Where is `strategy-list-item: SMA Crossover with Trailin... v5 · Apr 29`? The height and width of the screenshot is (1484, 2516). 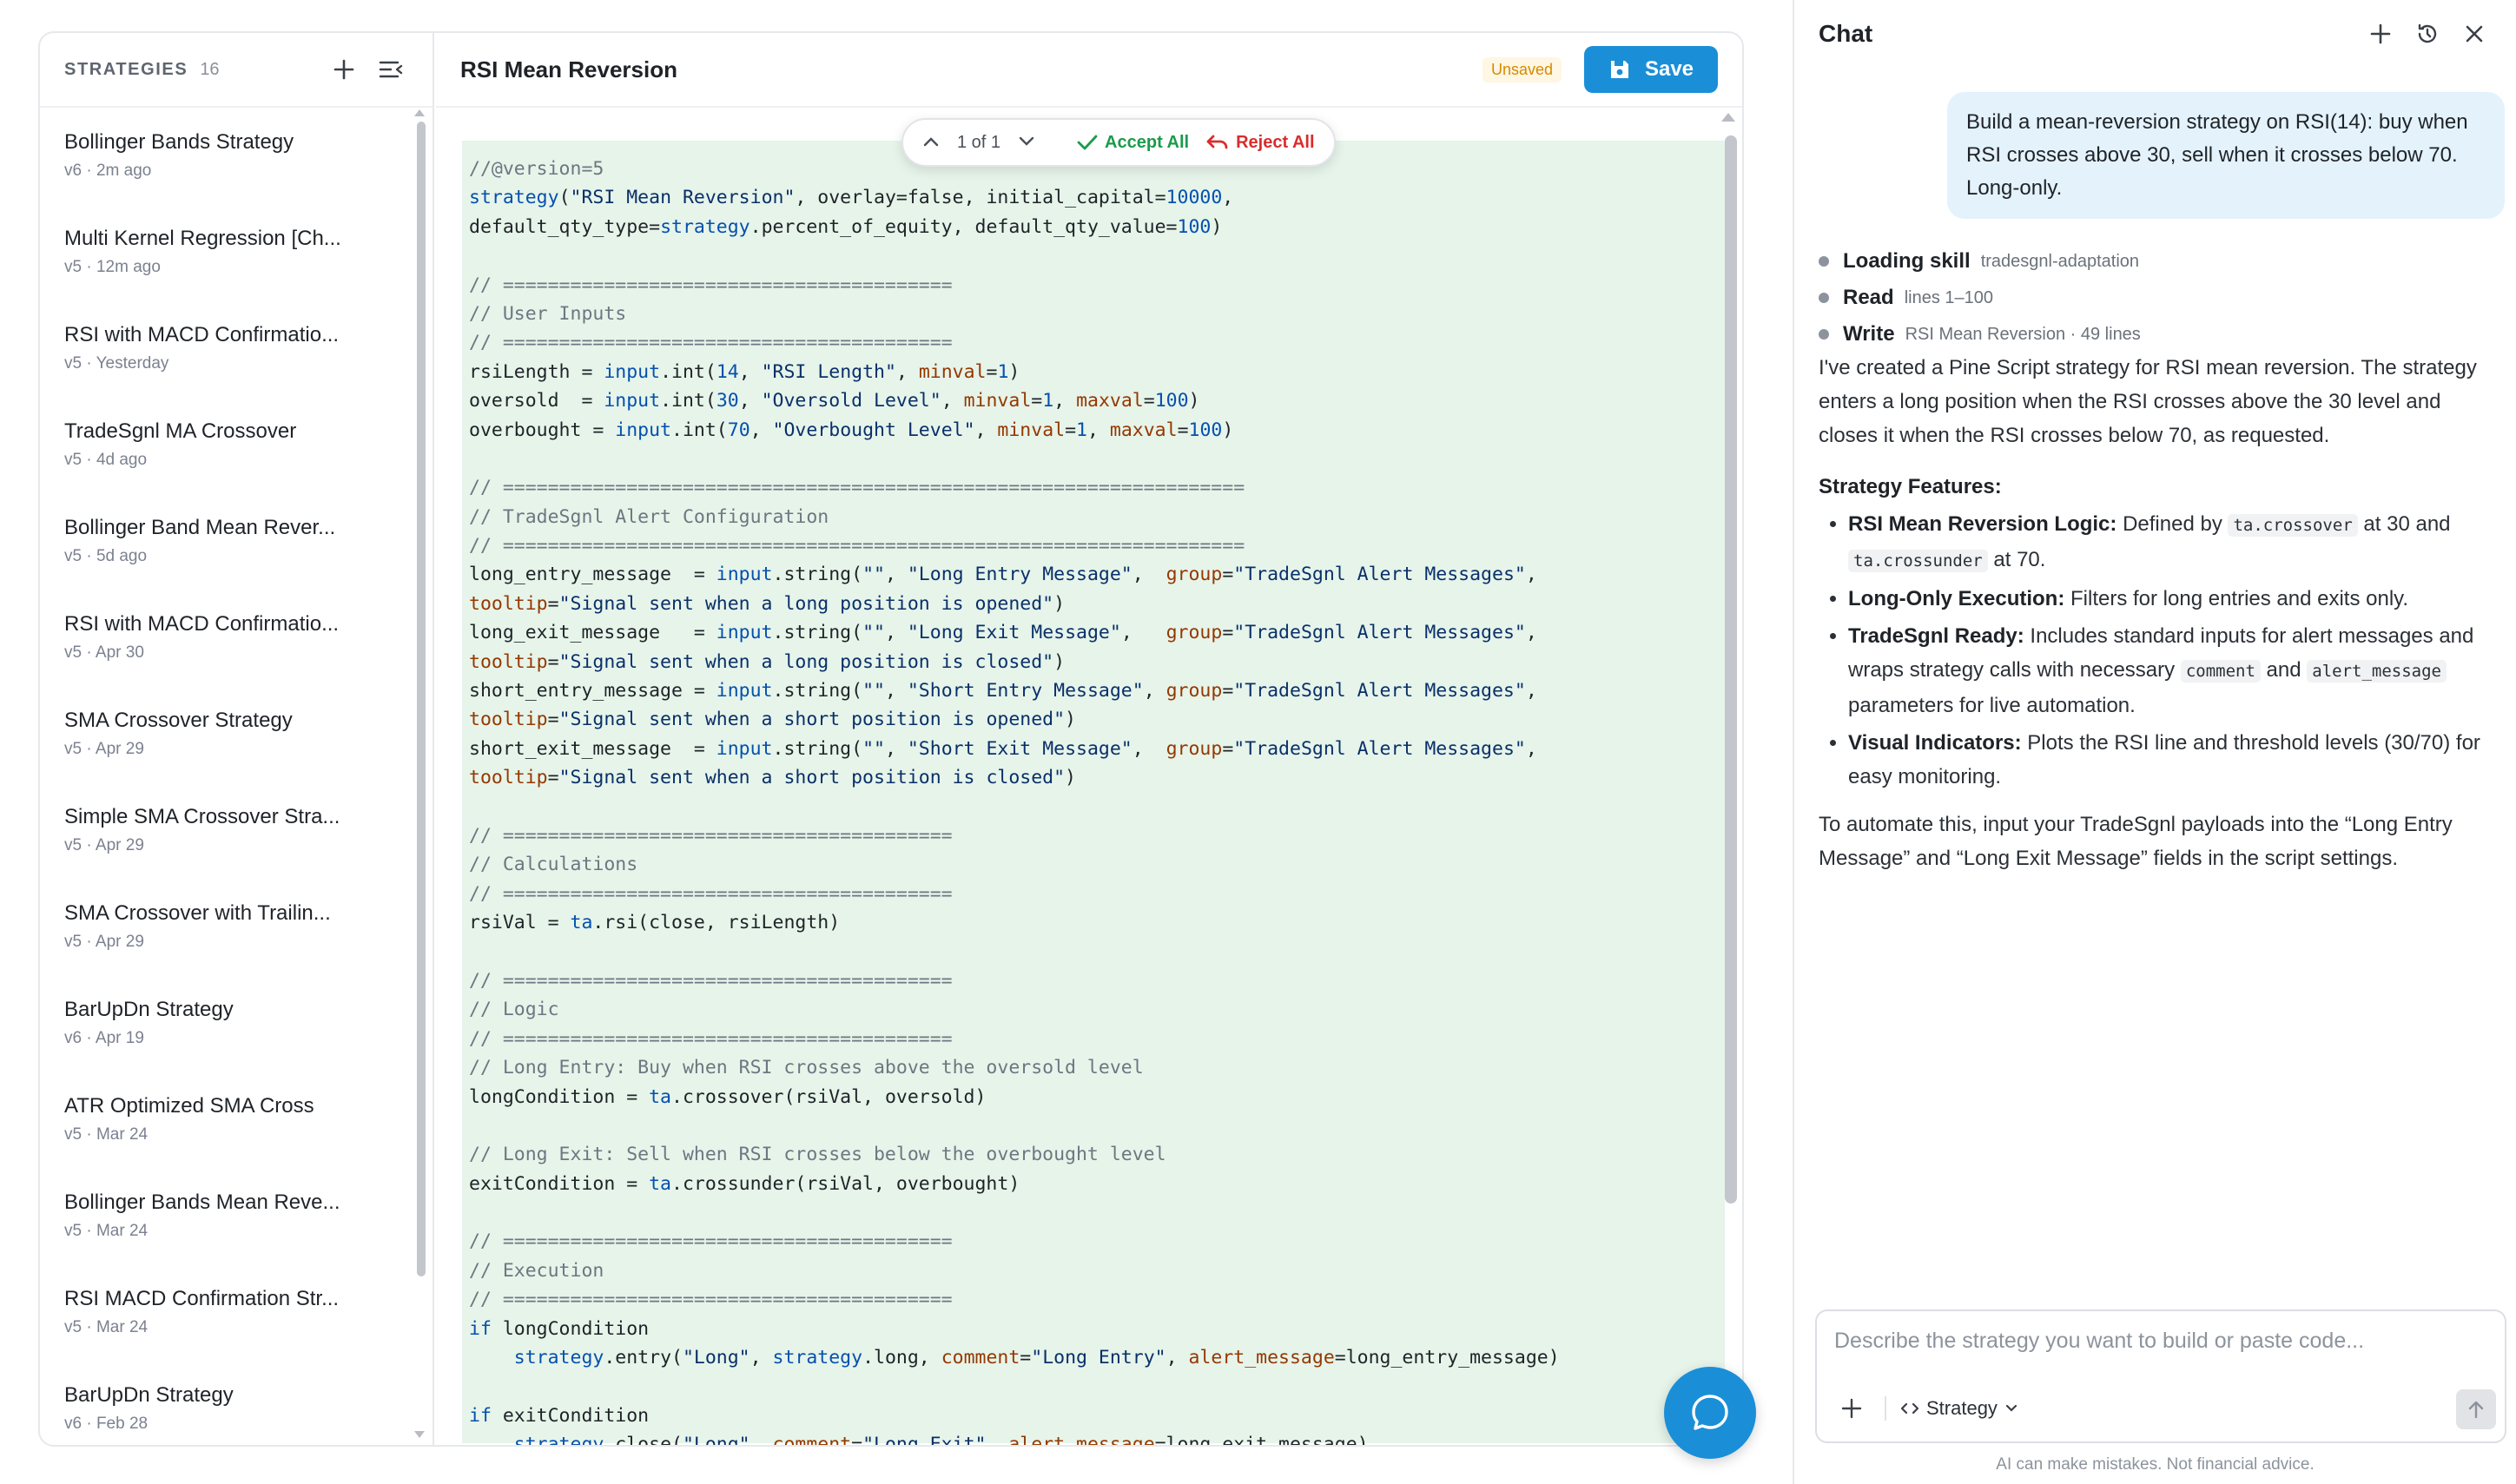
strategy-list-item: SMA Crossover with Trailin... v5 · Apr 29 is located at coordinates (231, 929).